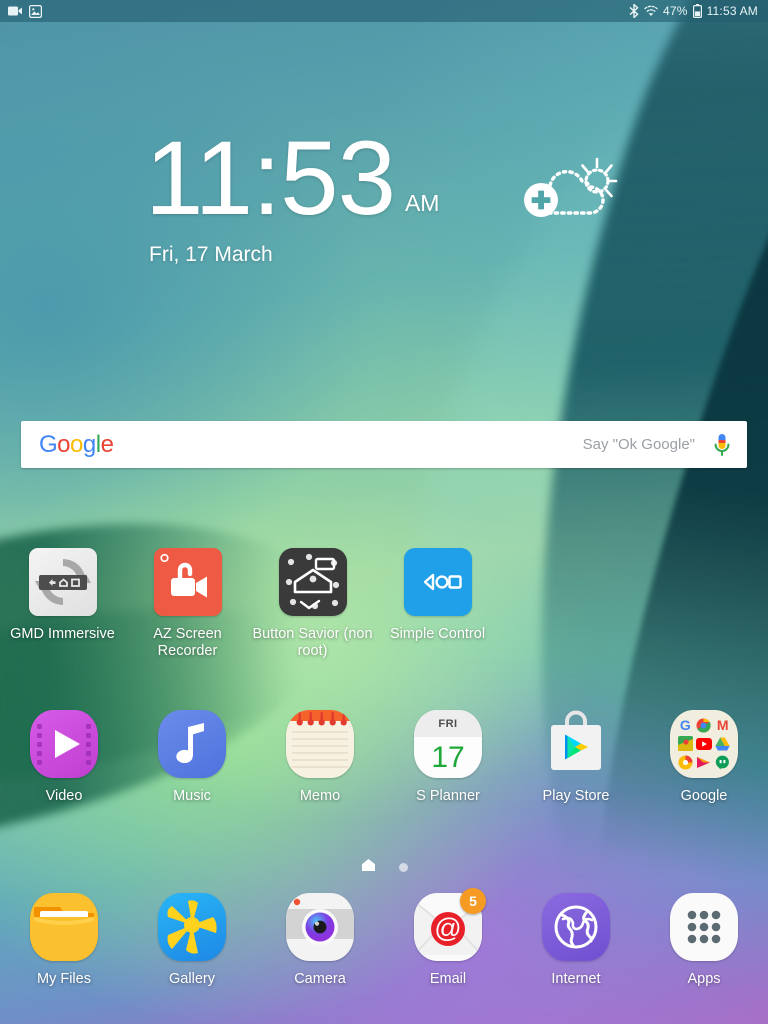 This screenshot has height=1024, width=768. I want to click on clock-ampm: AM, so click(422, 203).